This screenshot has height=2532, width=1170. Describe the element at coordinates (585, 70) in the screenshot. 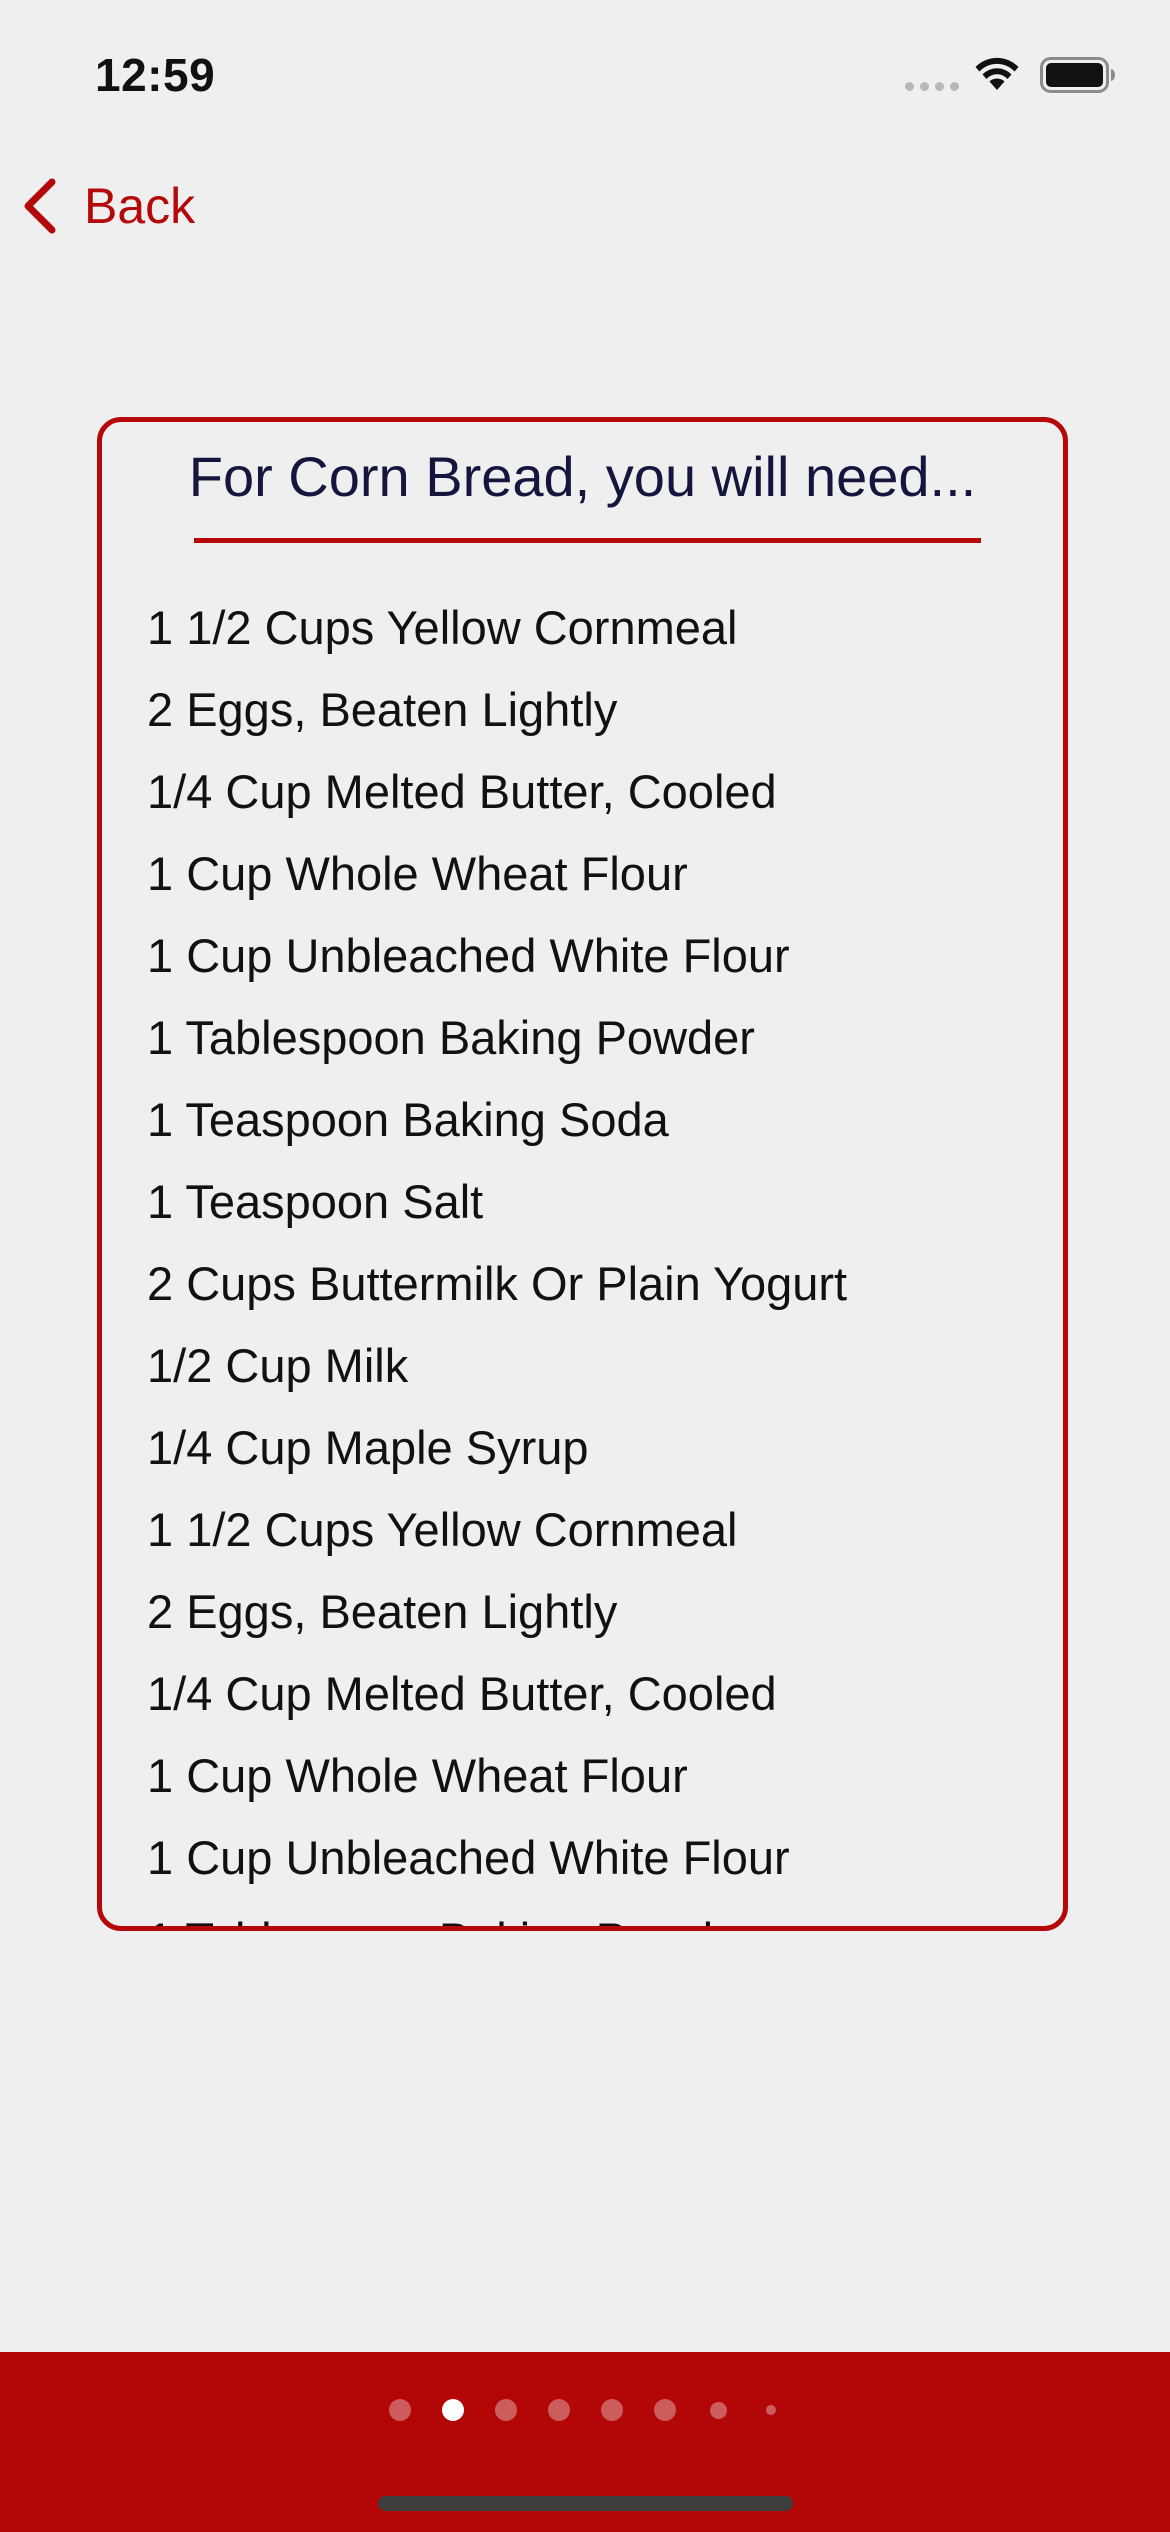

I see `status-bar: 12:59` at that location.